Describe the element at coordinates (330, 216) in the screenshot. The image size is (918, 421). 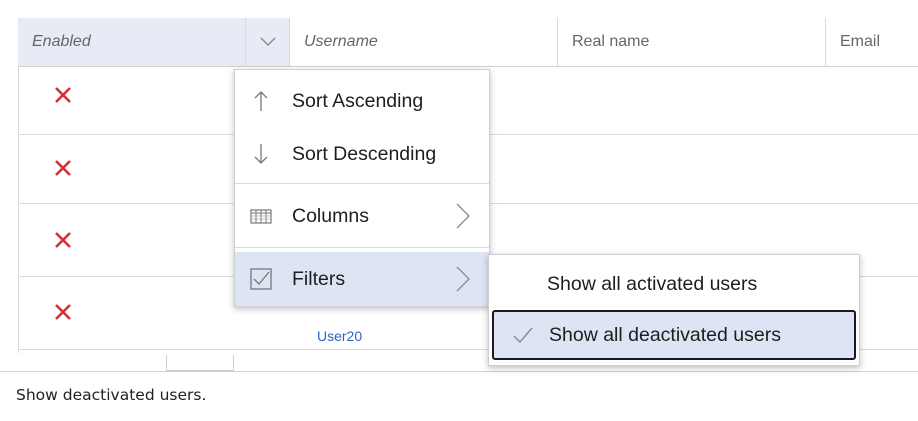
I see `menu-item-label: Columns` at that location.